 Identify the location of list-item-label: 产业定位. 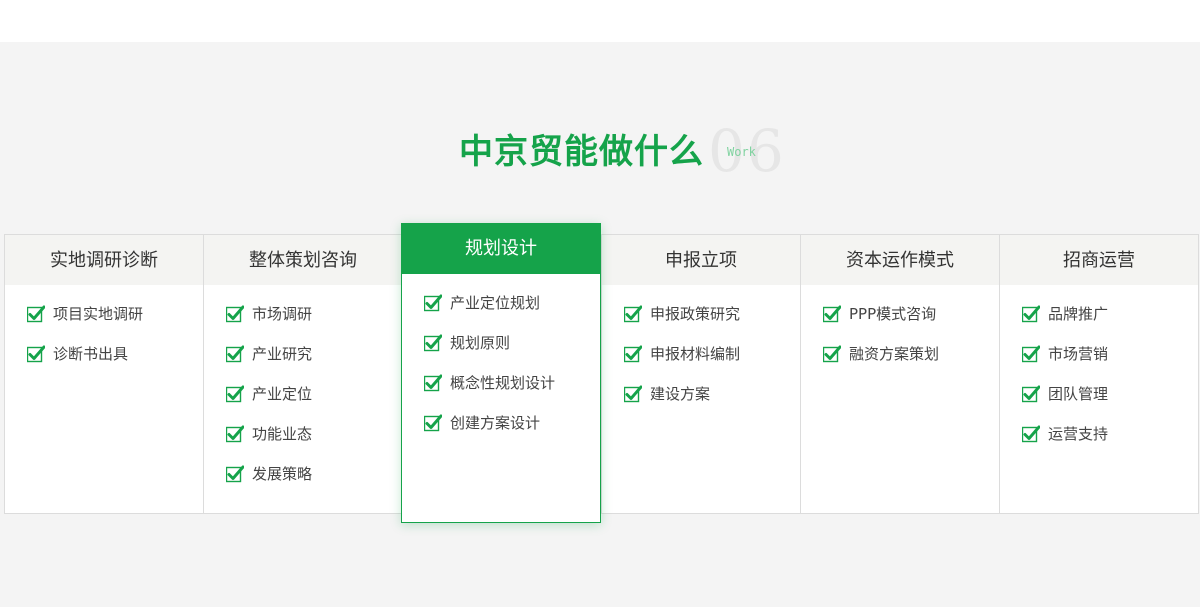
(282, 394).